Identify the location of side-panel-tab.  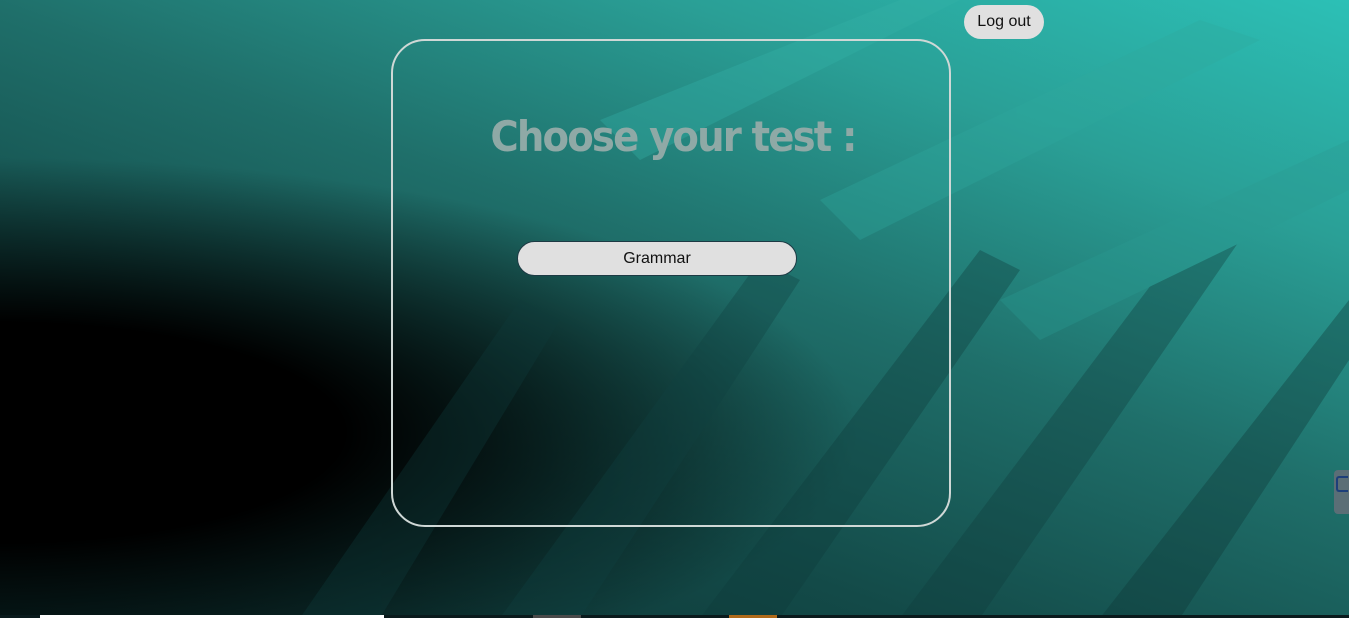
(1341, 492).